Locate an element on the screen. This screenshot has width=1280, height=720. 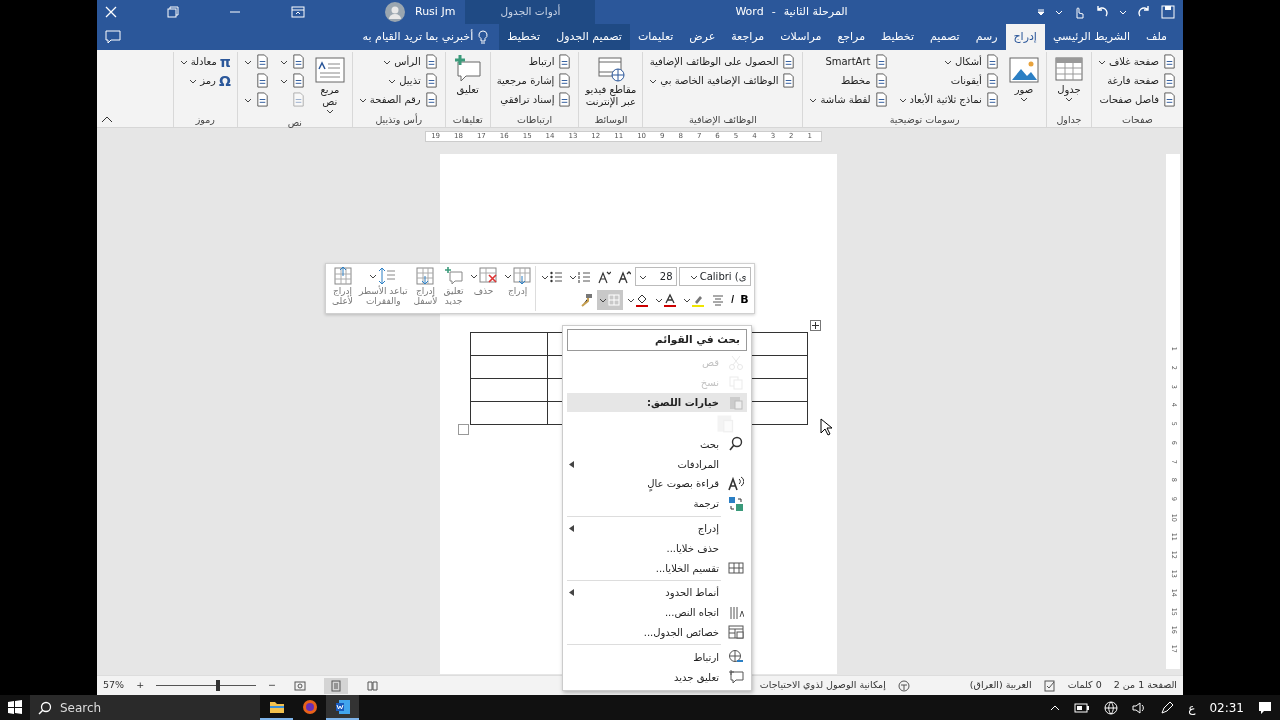
view-button is located at coordinates (336, 685).